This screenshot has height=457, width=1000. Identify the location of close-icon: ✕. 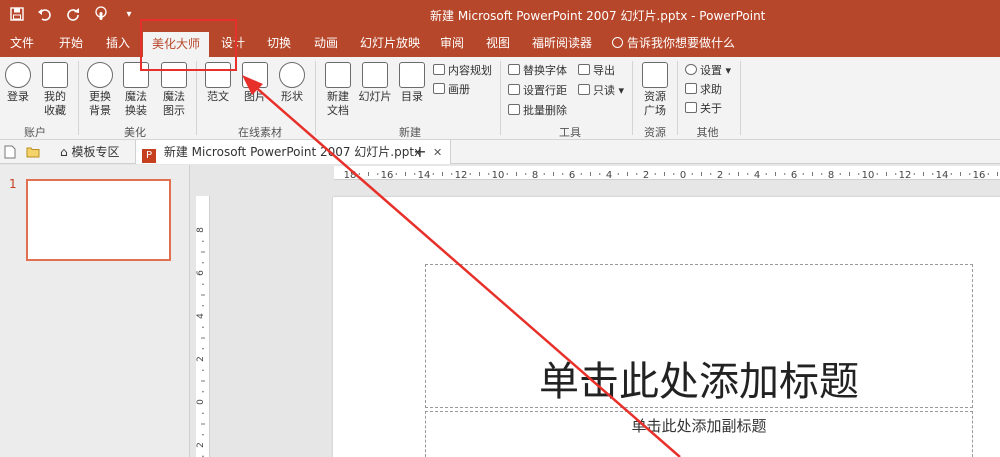
(437, 152).